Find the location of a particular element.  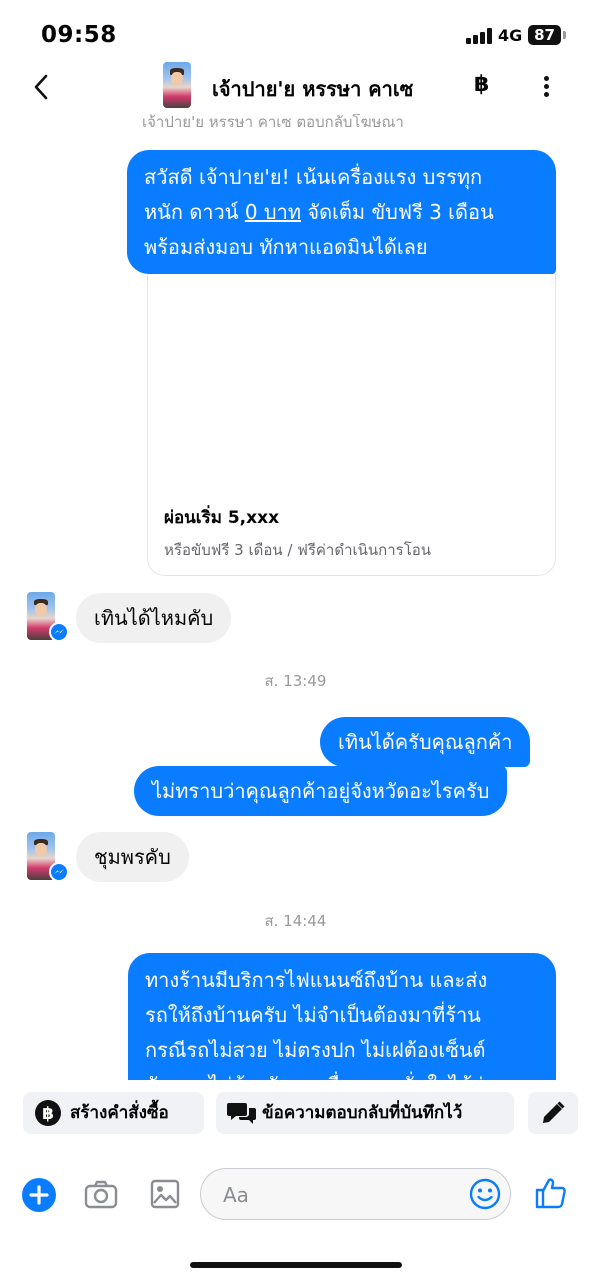

ad-card-subtitle: หรือขับฟรี 3 เดือน / ฟรีค่าดำเนินการโอน is located at coordinates (298, 550).